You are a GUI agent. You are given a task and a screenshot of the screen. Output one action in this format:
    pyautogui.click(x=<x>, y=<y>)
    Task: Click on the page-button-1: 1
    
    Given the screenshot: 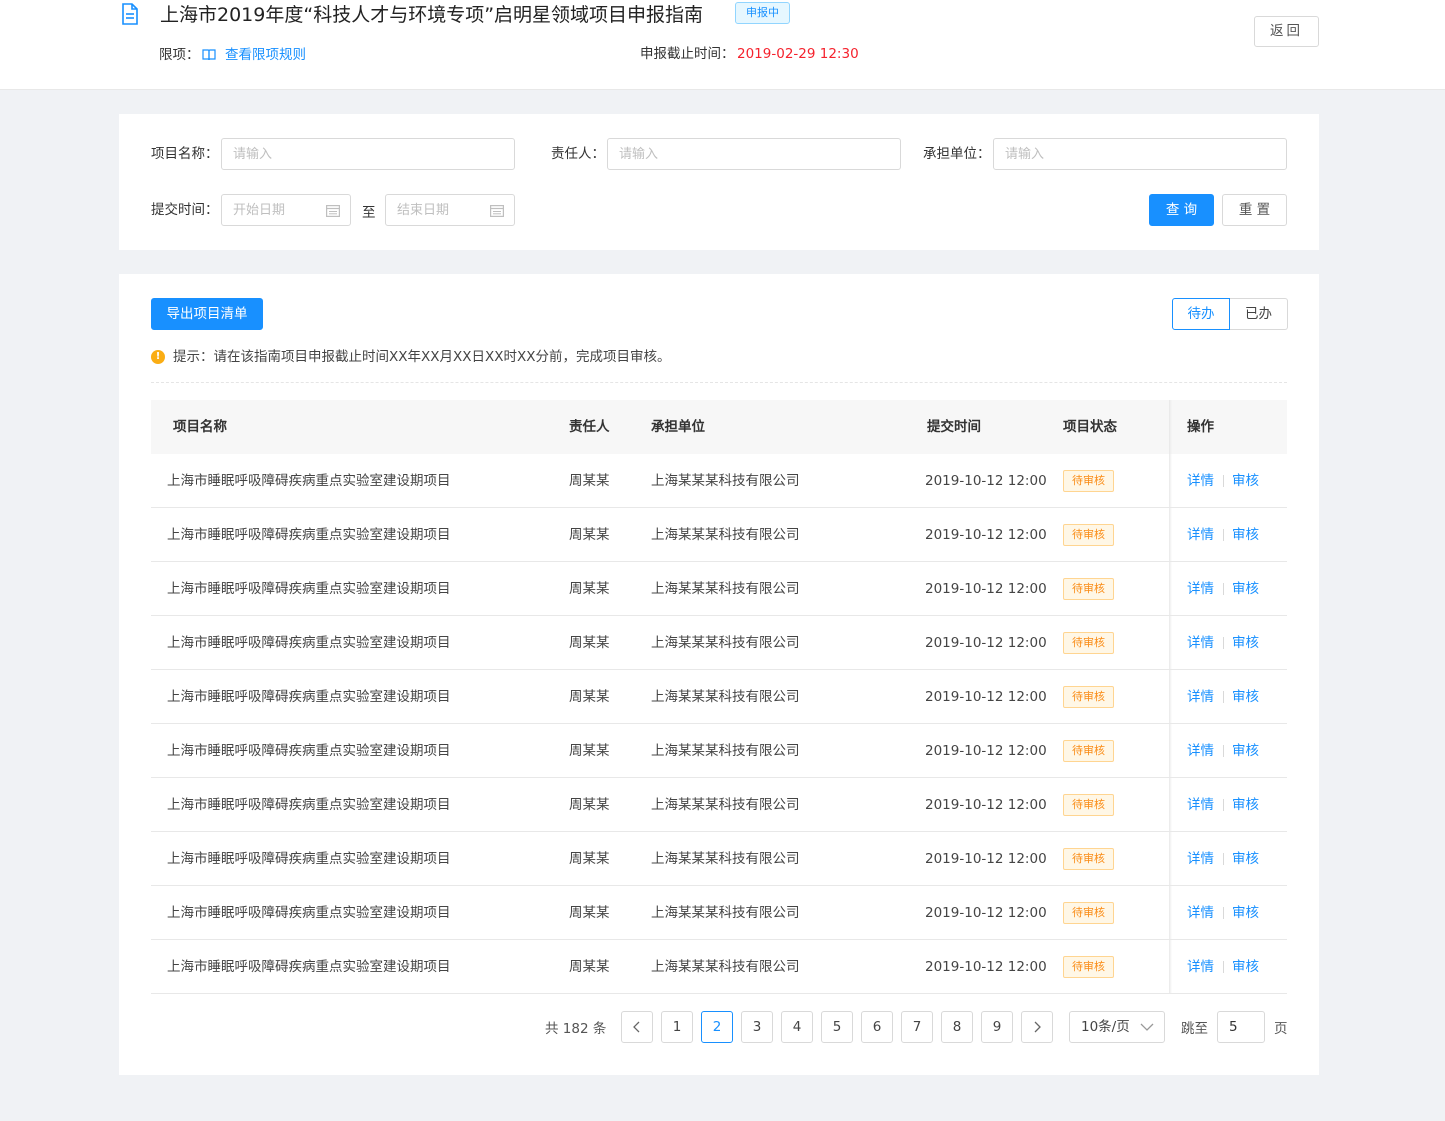 What is the action you would take?
    pyautogui.click(x=677, y=1027)
    